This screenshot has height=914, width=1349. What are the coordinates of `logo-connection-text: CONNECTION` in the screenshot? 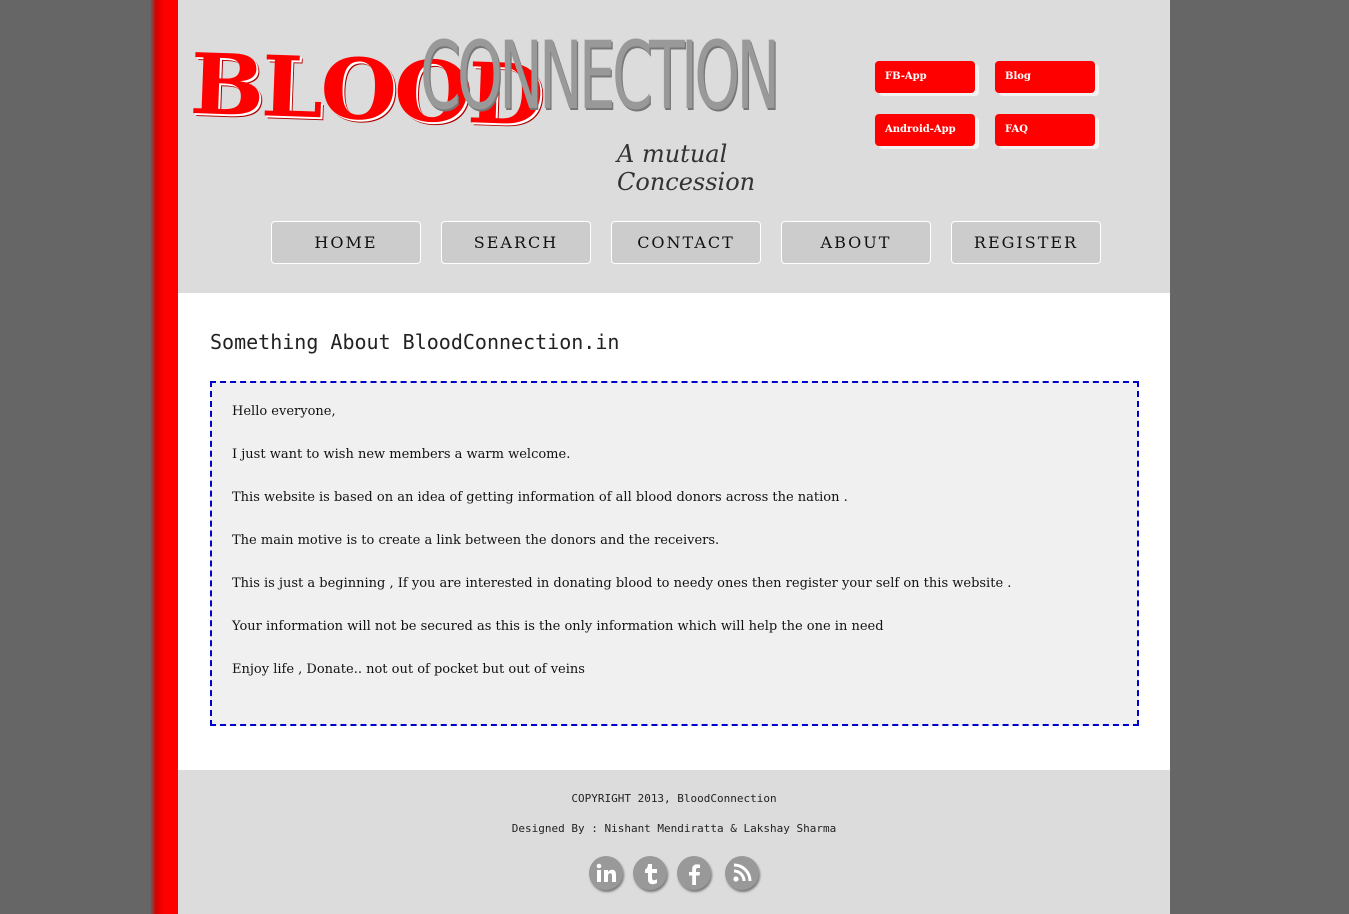 It's located at (600, 76).